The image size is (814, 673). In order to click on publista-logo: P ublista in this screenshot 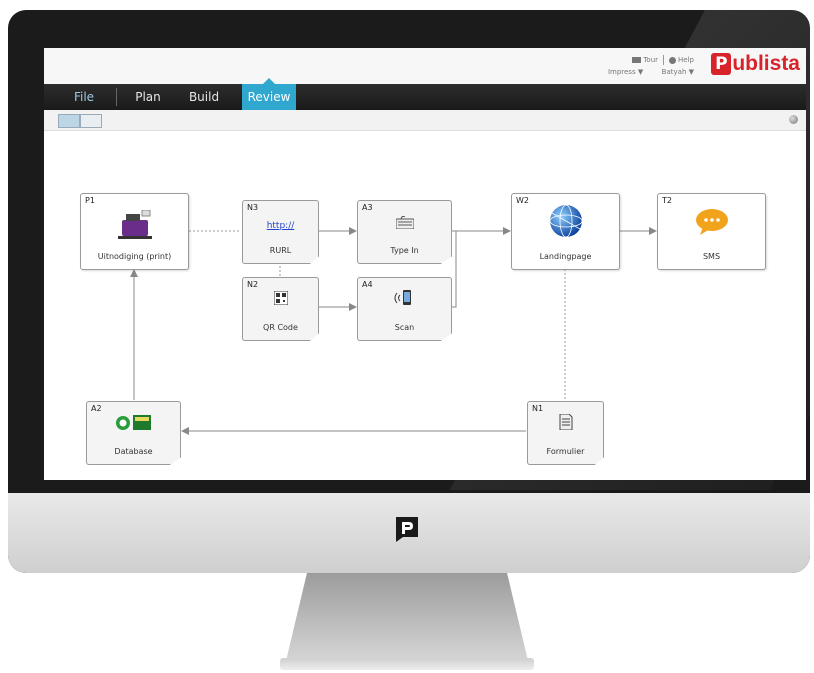, I will do `click(755, 64)`.